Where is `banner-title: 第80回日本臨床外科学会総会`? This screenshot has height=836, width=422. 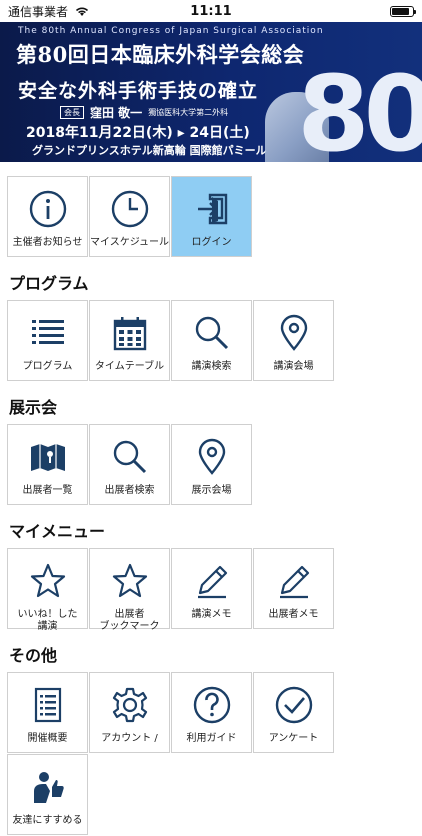 banner-title: 第80回日本臨床外科学会総会 is located at coordinates (160, 54).